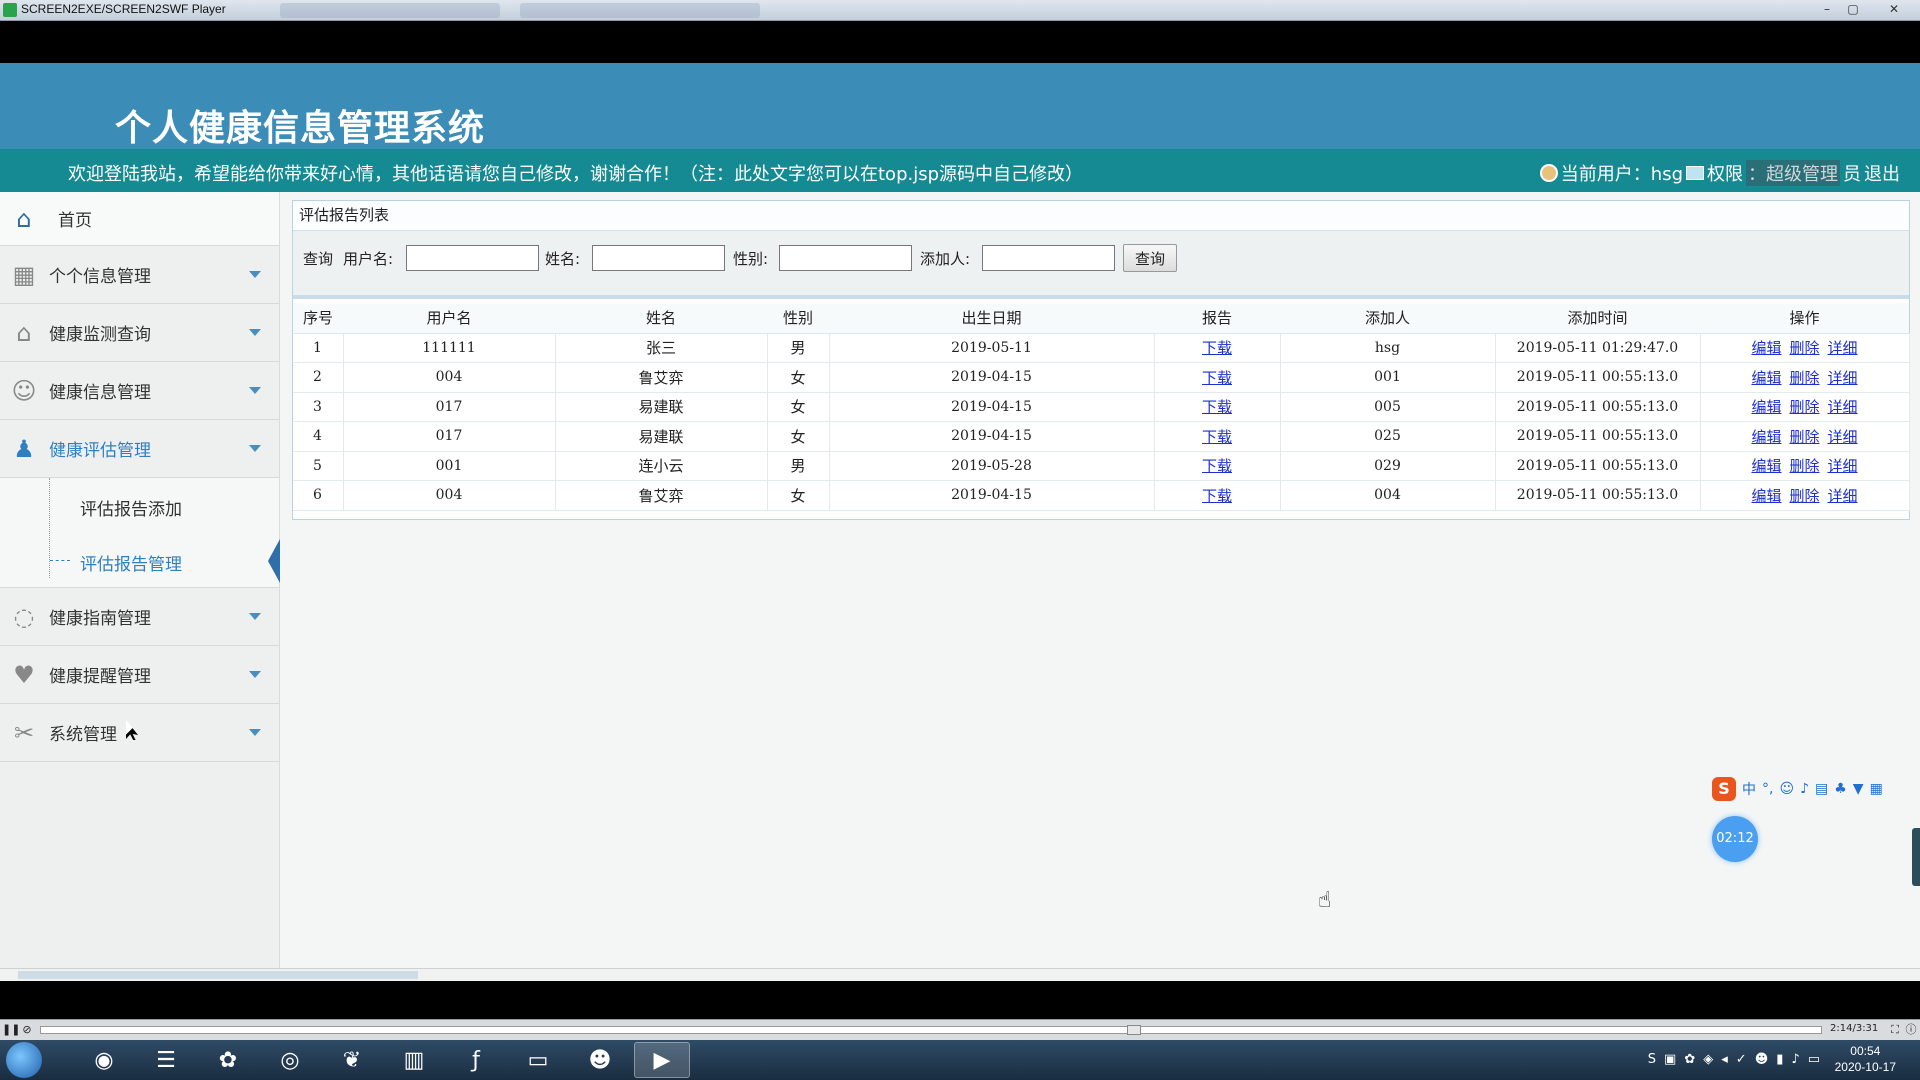  What do you see at coordinates (24, 1060) in the screenshot?
I see `start-button` at bounding box center [24, 1060].